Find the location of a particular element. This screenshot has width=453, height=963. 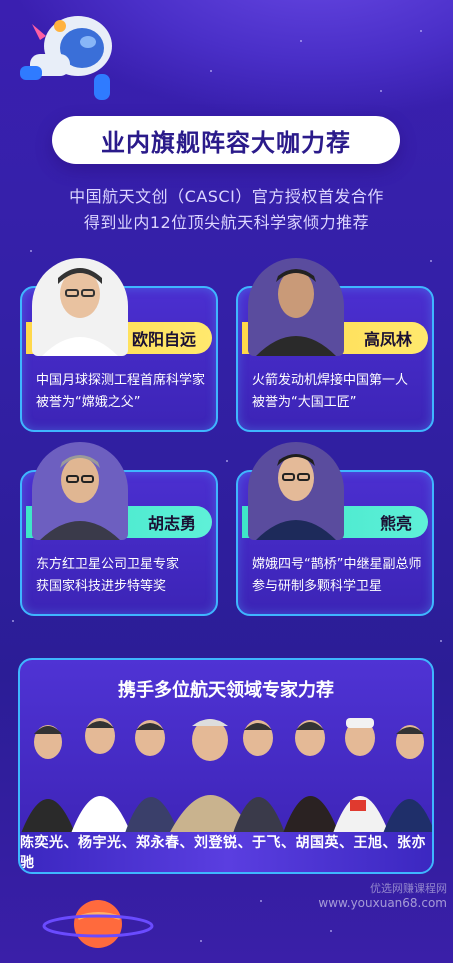

expert-name: 熊亮 is located at coordinates (395, 523).